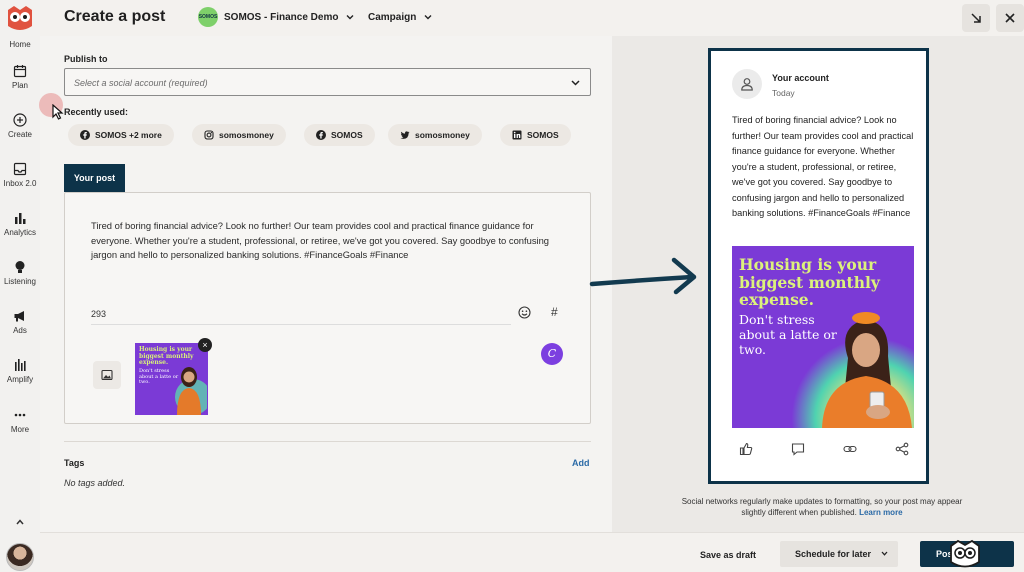 The width and height of the screenshot is (1024, 572). What do you see at coordinates (783, 93) in the screenshot?
I see `preview-date: Today` at bounding box center [783, 93].